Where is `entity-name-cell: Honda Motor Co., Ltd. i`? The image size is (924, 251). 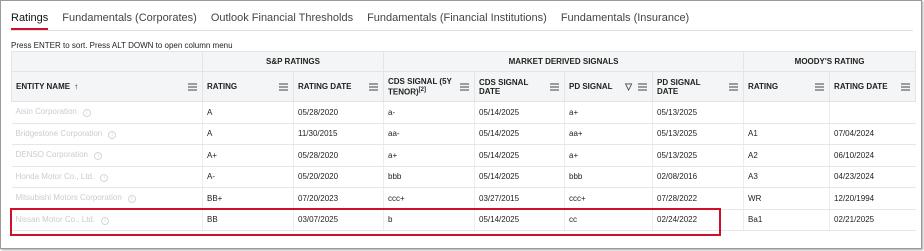 entity-name-cell: Honda Motor Co., Ltd. i is located at coordinates (107, 177).